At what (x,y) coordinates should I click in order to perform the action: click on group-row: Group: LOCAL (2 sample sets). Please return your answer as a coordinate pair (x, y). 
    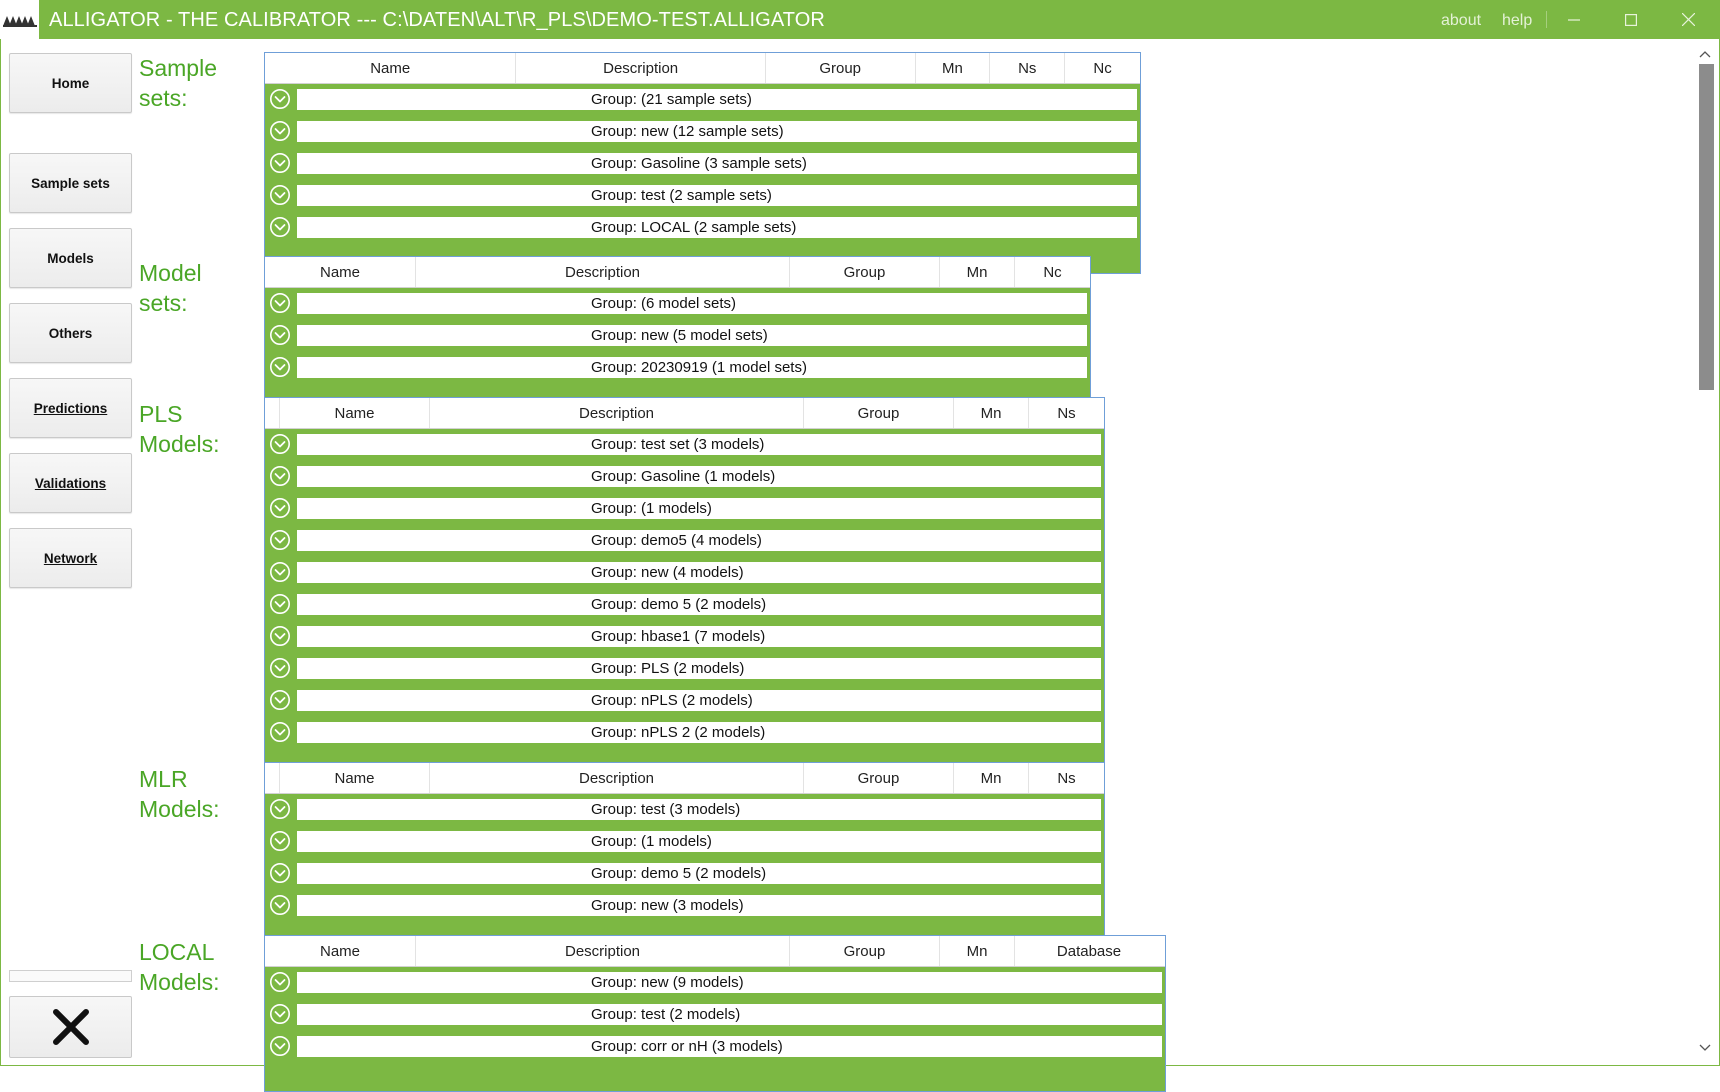
    Looking at the image, I should click on (702, 228).